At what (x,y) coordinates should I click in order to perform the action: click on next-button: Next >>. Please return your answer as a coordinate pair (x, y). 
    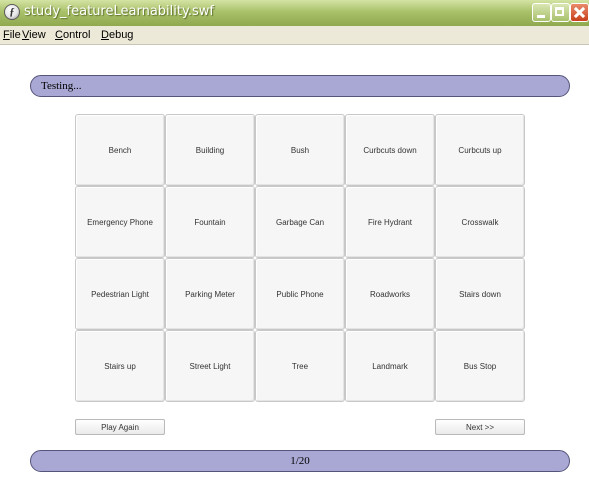
    Looking at the image, I should click on (480, 427).